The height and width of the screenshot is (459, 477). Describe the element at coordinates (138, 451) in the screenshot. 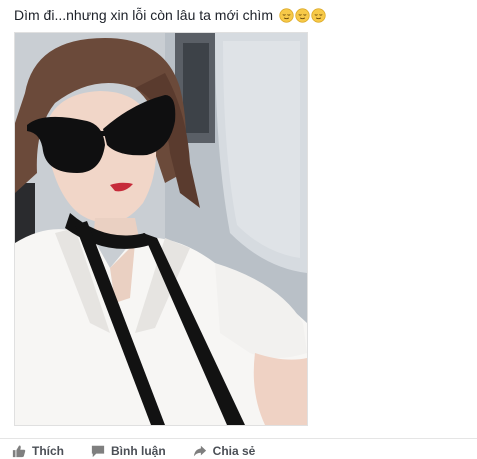

I see `comment-label: Bình luận` at that location.